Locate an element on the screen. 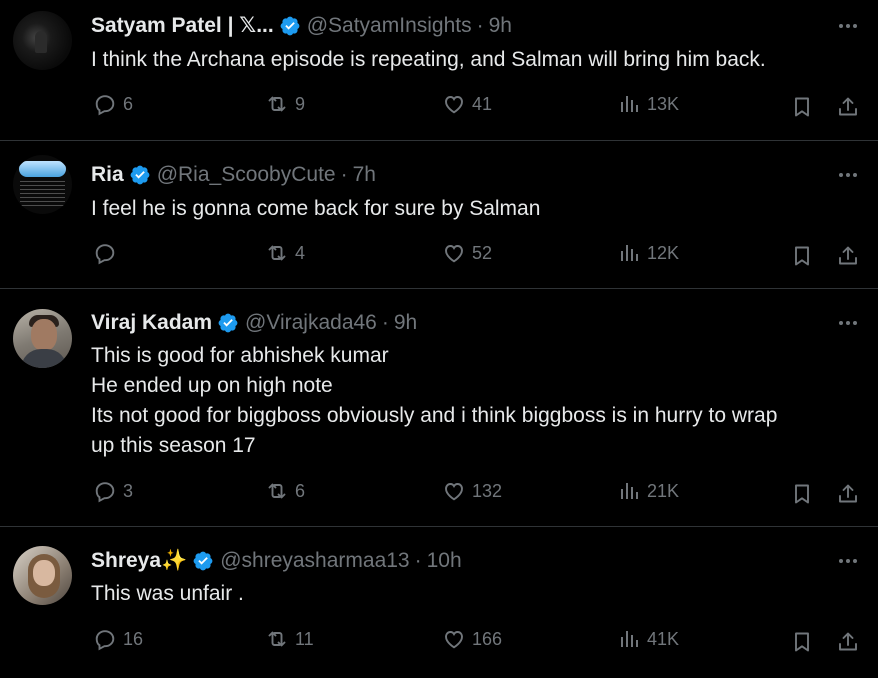 The height and width of the screenshot is (678, 878). repost-button: 9 is located at coordinates (285, 104).